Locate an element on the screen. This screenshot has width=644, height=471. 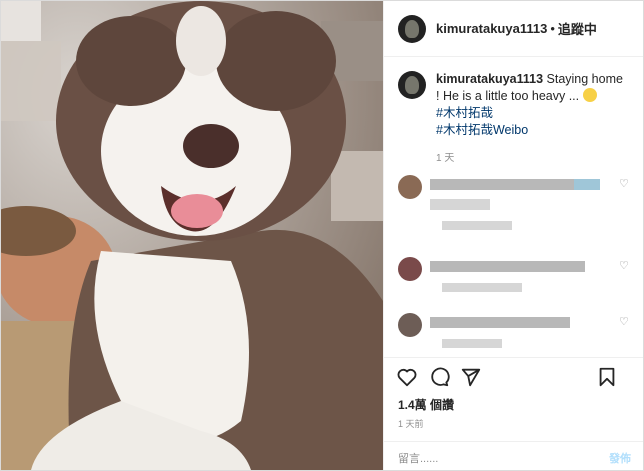
follow-status-button: 追蹤中 is located at coordinates (577, 28).